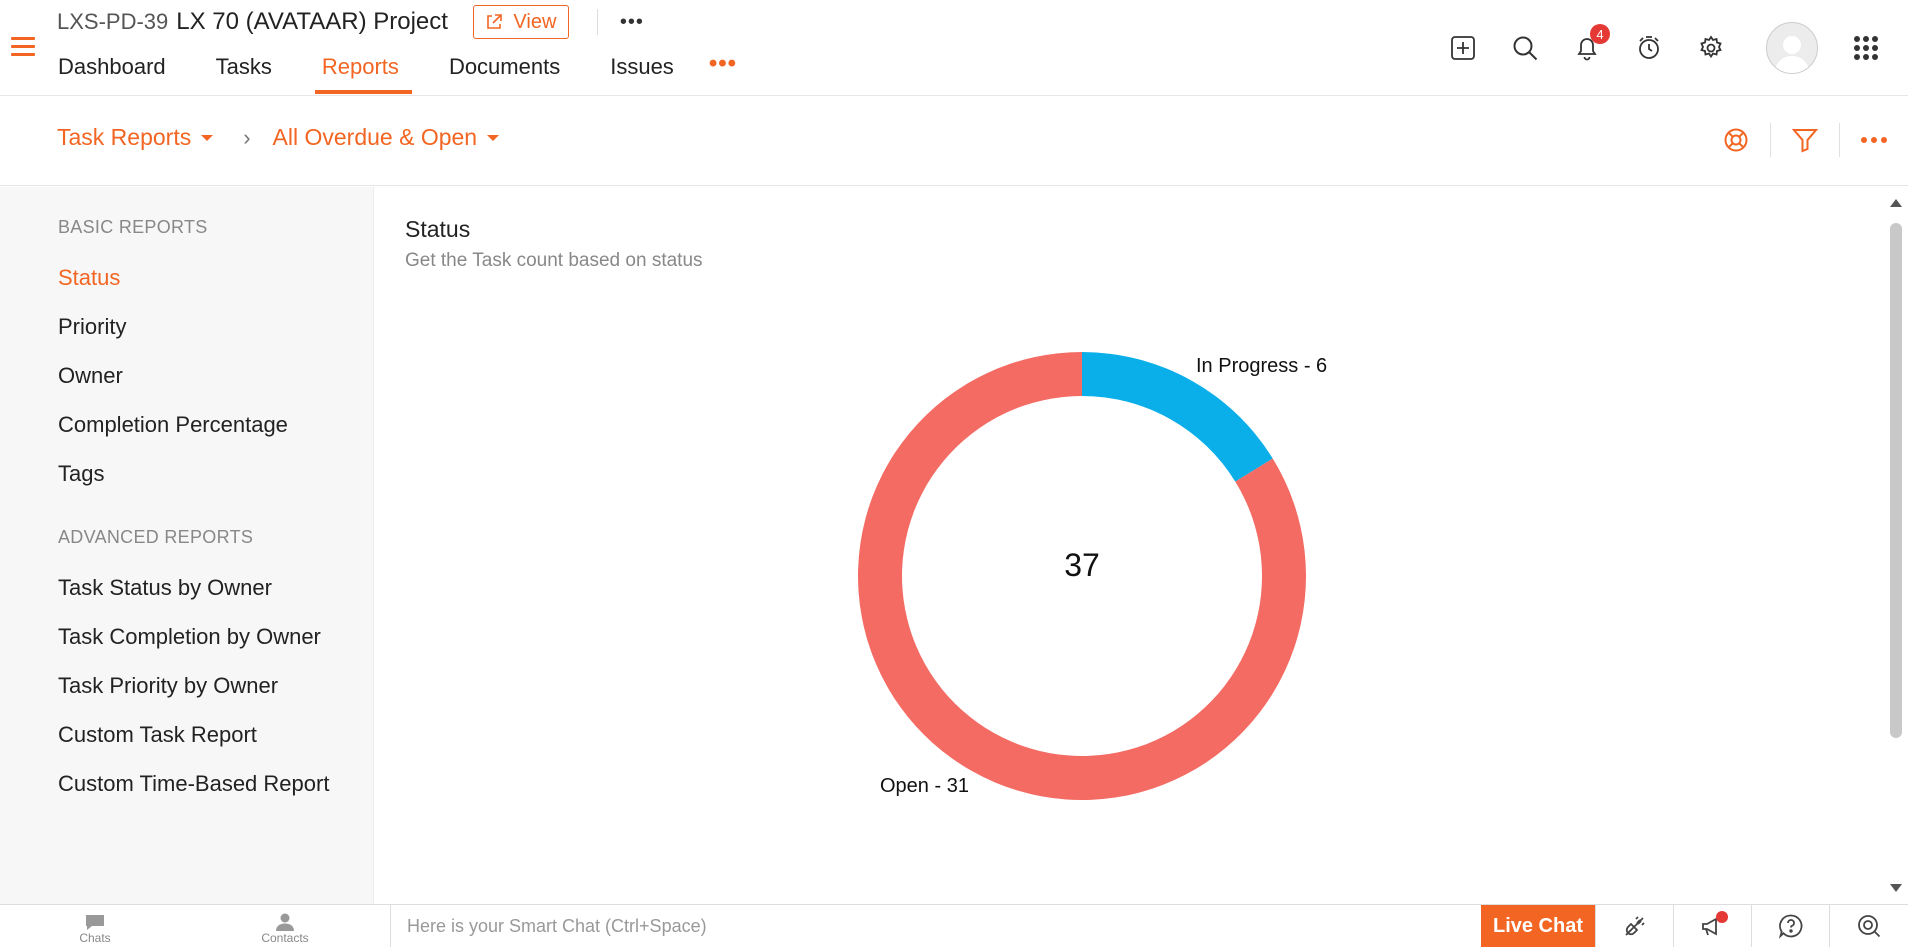  What do you see at coordinates (1736, 140) in the screenshot?
I see `help-lifebuoy-icon` at bounding box center [1736, 140].